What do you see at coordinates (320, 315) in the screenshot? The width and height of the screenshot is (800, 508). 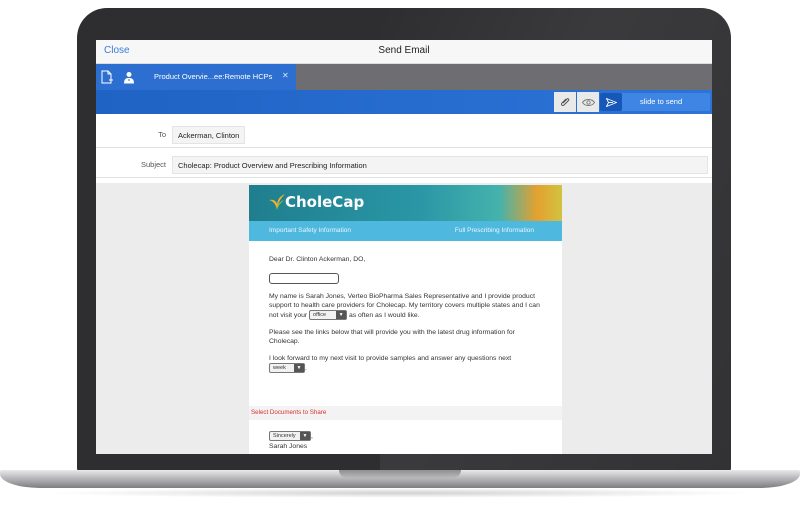 I see `location-select-value: office` at bounding box center [320, 315].